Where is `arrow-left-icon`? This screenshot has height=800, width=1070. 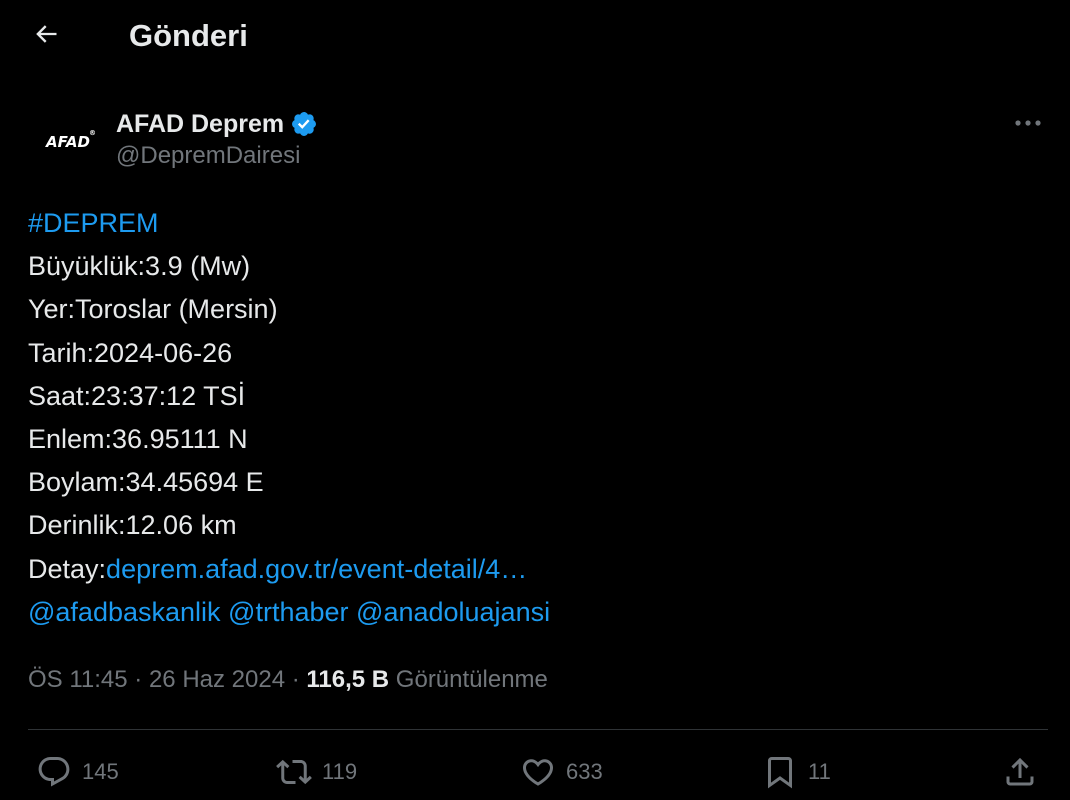 arrow-left-icon is located at coordinates (46, 36).